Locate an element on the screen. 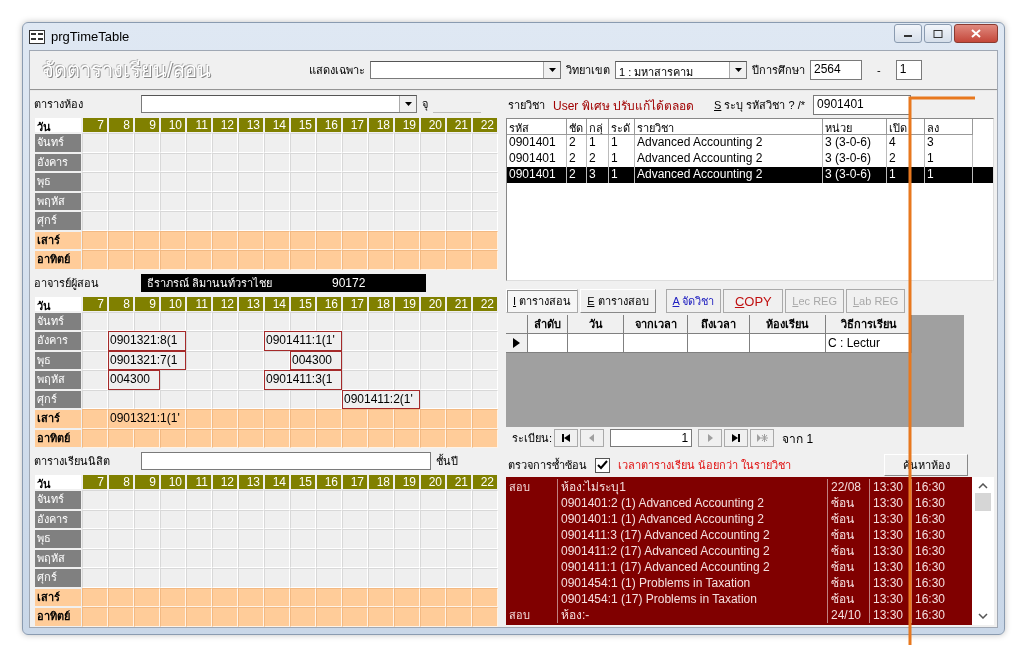  filter-combobox is located at coordinates (465, 70).